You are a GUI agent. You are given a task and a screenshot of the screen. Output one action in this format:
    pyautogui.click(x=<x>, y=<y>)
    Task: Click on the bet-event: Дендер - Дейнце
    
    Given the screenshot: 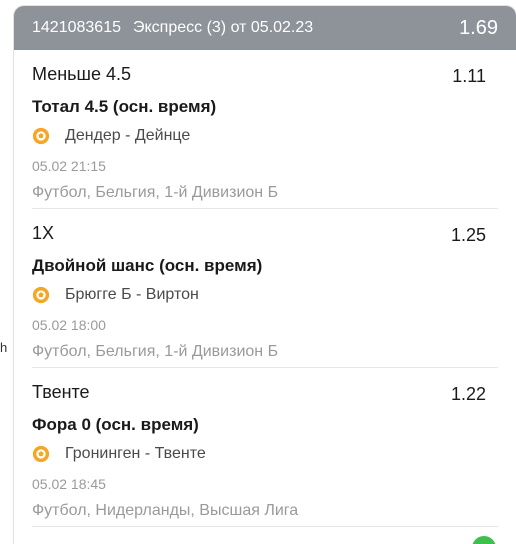 What is the action you would take?
    pyautogui.click(x=111, y=136)
    